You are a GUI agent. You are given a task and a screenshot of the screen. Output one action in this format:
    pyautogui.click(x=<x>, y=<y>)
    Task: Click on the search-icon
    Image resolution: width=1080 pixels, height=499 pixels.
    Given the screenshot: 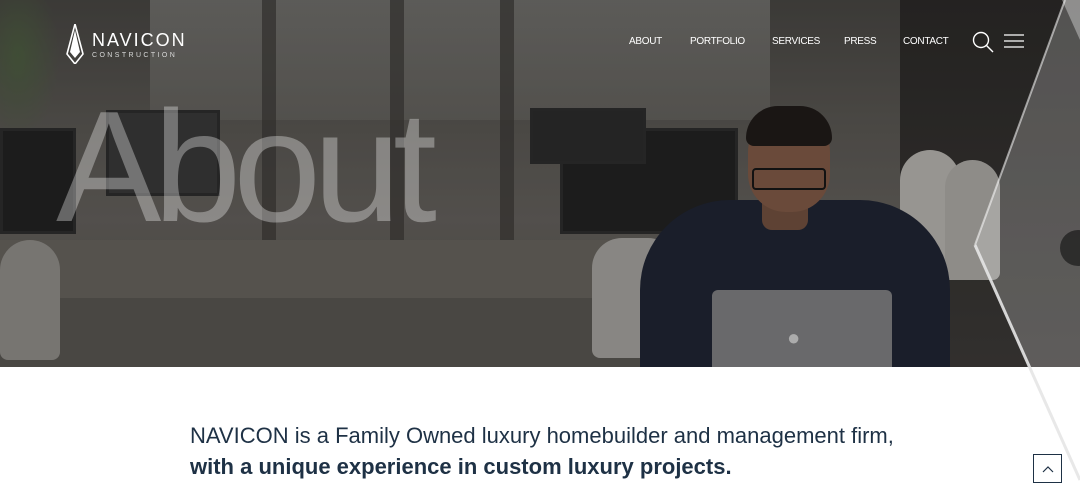 What is the action you would take?
    pyautogui.click(x=983, y=42)
    